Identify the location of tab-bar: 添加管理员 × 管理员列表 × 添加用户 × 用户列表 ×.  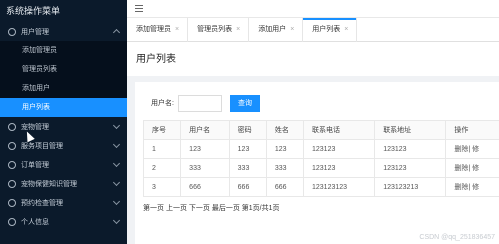
(313, 30).